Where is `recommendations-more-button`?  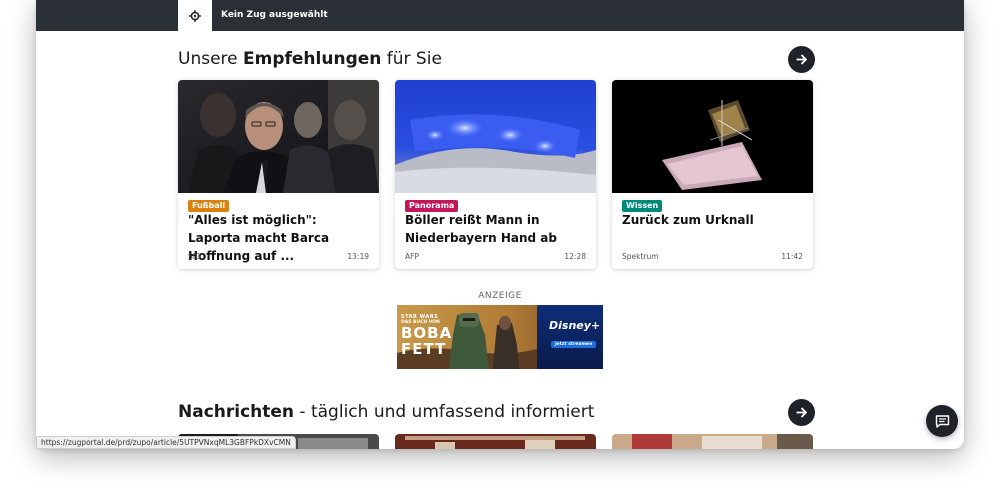
recommendations-more-button is located at coordinates (801, 59).